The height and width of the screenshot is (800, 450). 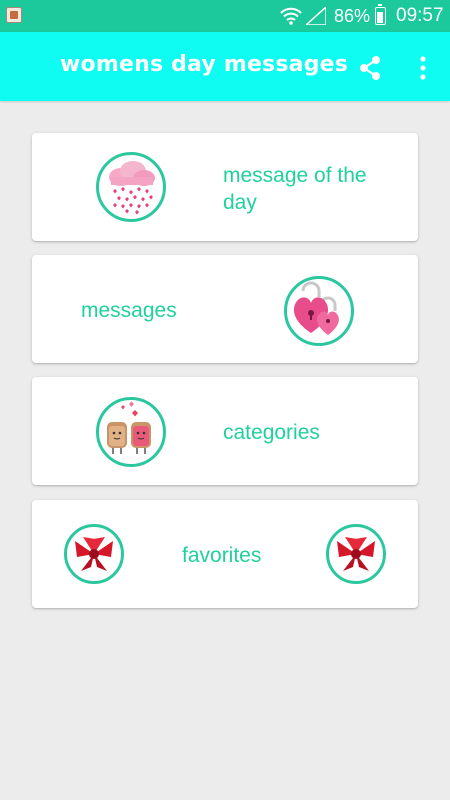 What do you see at coordinates (225, 16) in the screenshot?
I see `status-bar: 86% 09:57` at bounding box center [225, 16].